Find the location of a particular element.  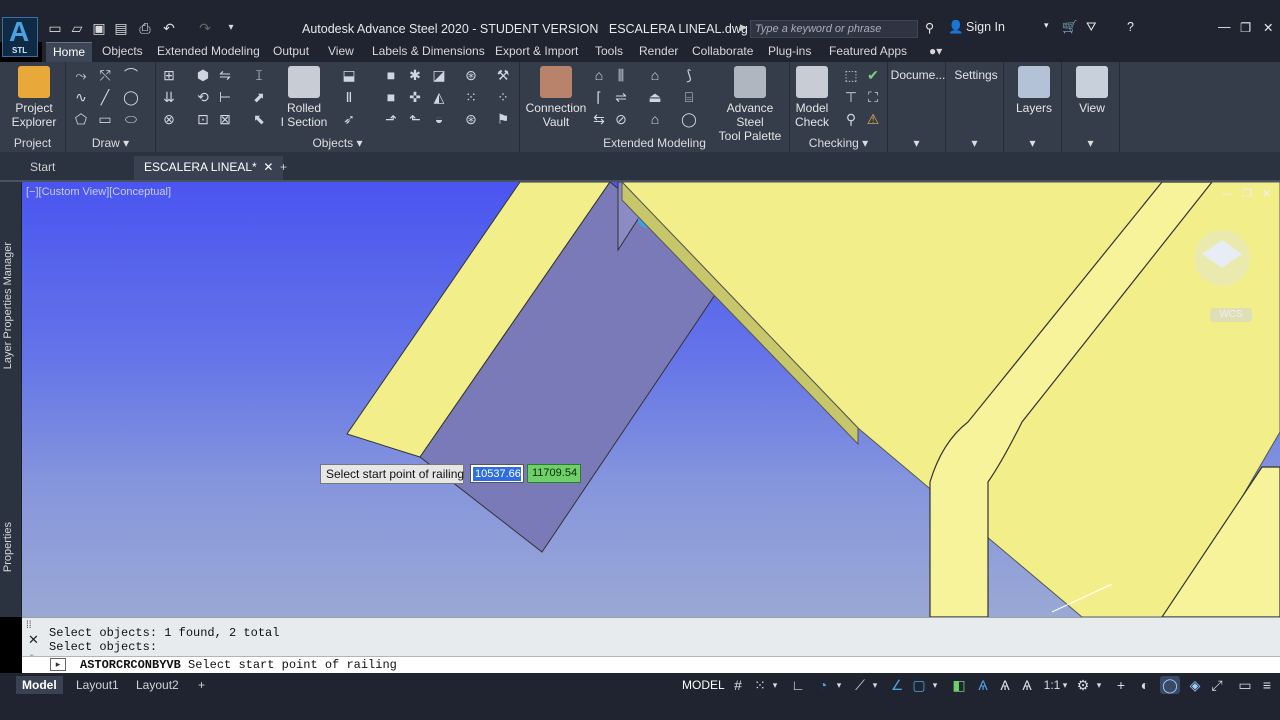

polygon-icon: ⬠ is located at coordinates (81, 119).